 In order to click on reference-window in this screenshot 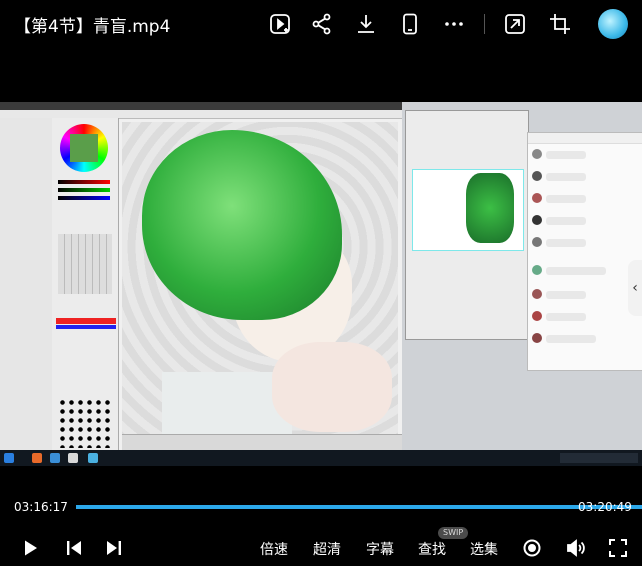, I will do `click(467, 225)`.